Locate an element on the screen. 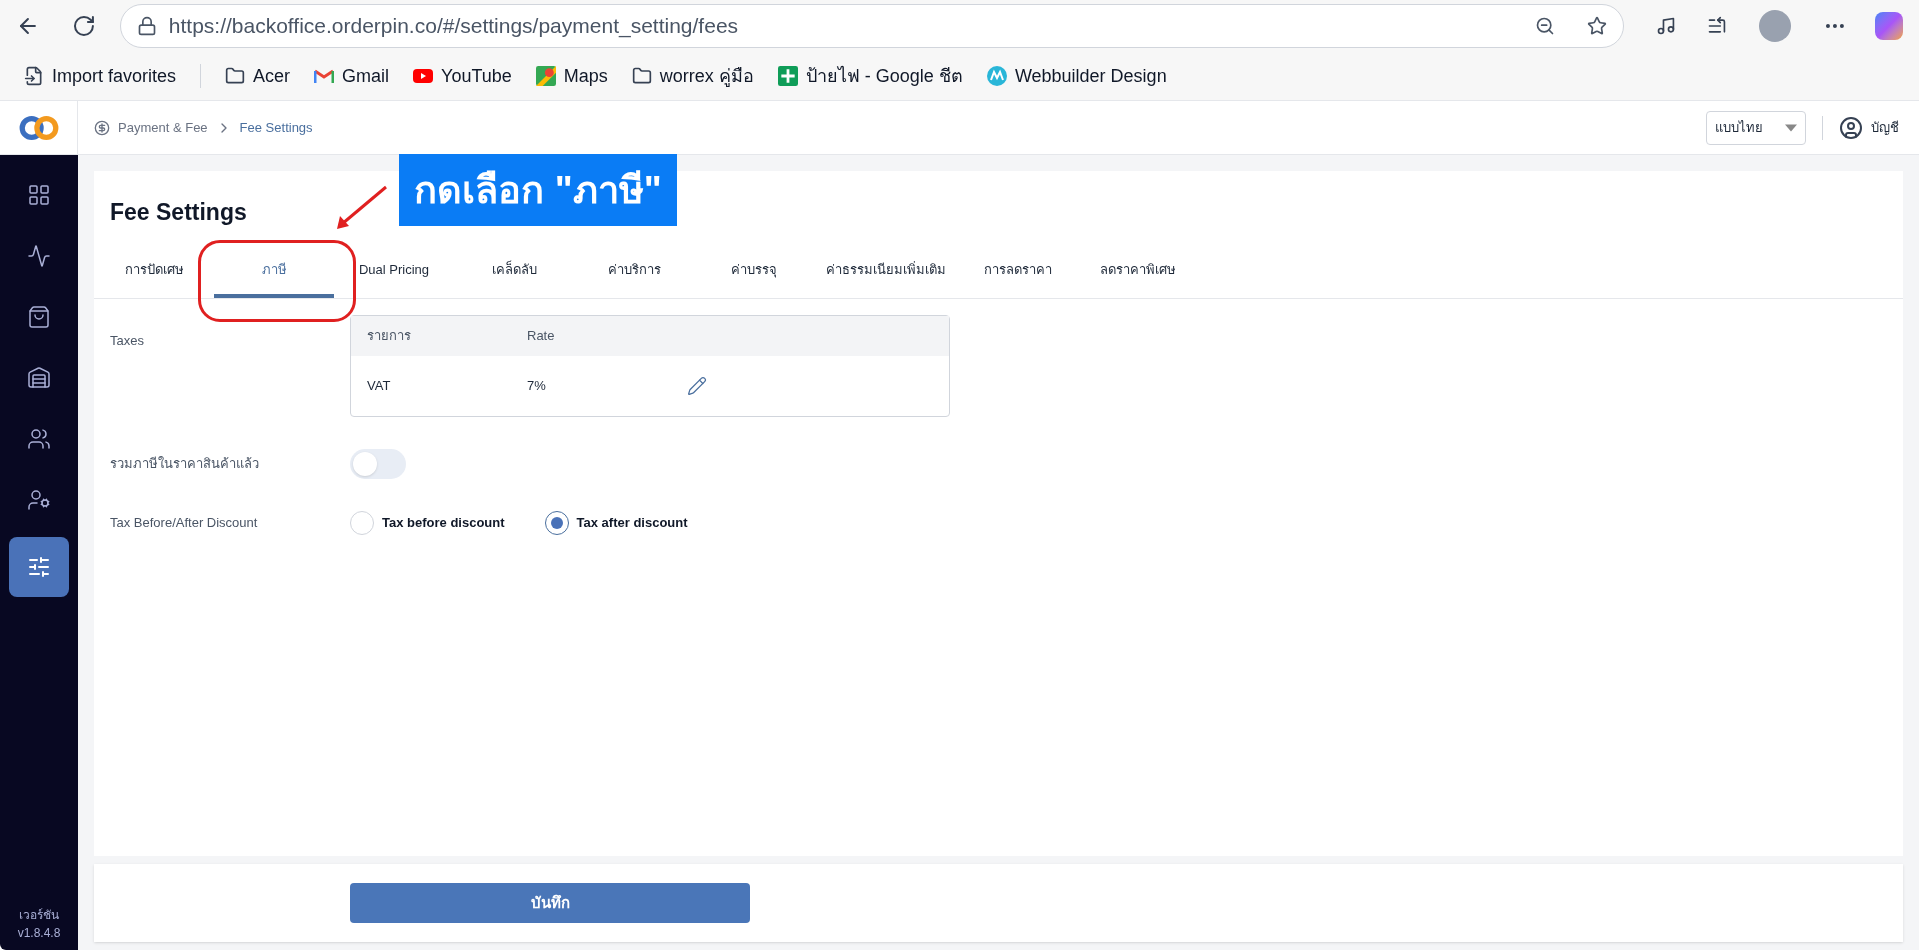 Image resolution: width=1919 pixels, height=950 pixels. favorites-icon is located at coordinates (1717, 26).